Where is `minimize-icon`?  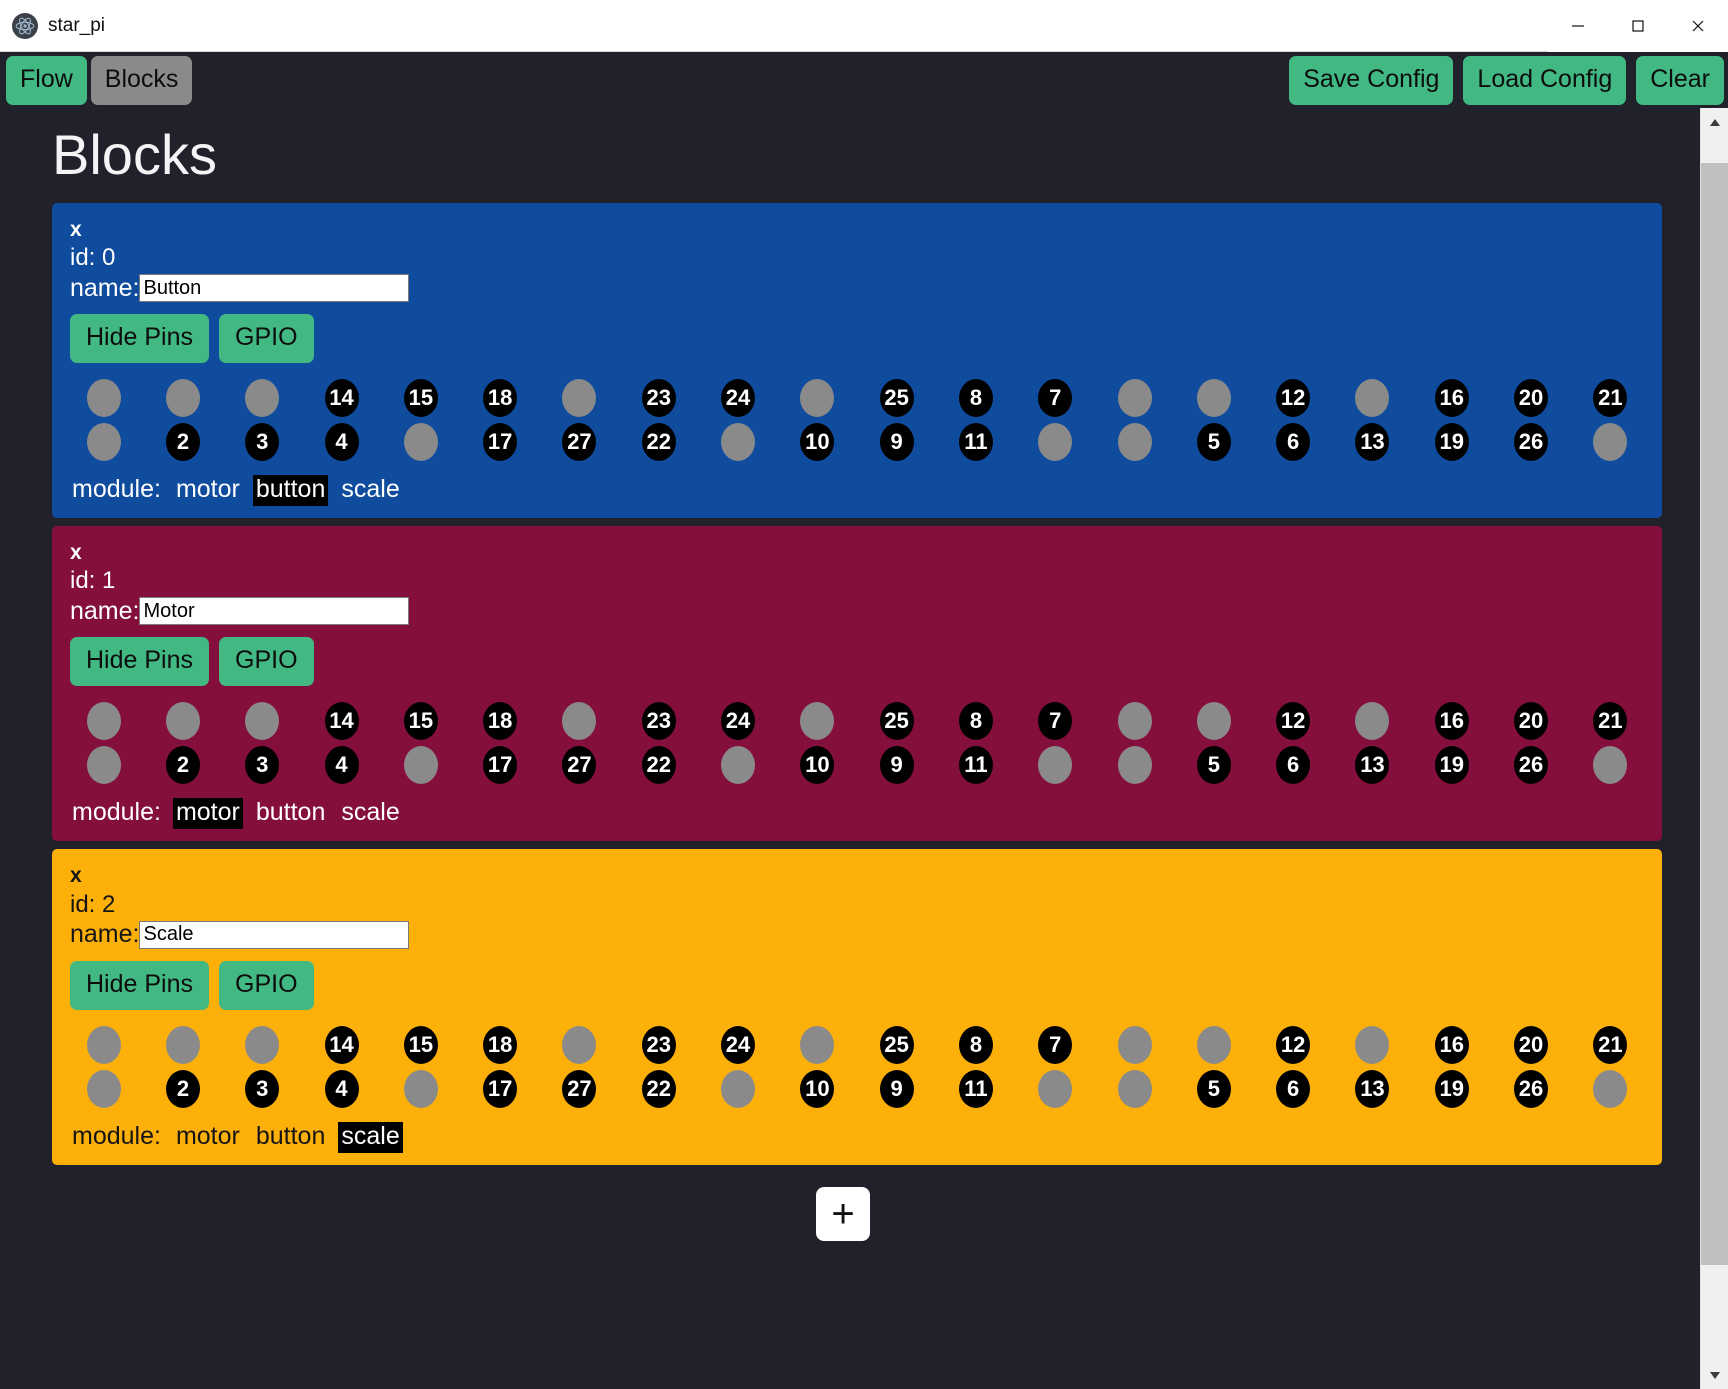
minimize-icon is located at coordinates (1578, 26).